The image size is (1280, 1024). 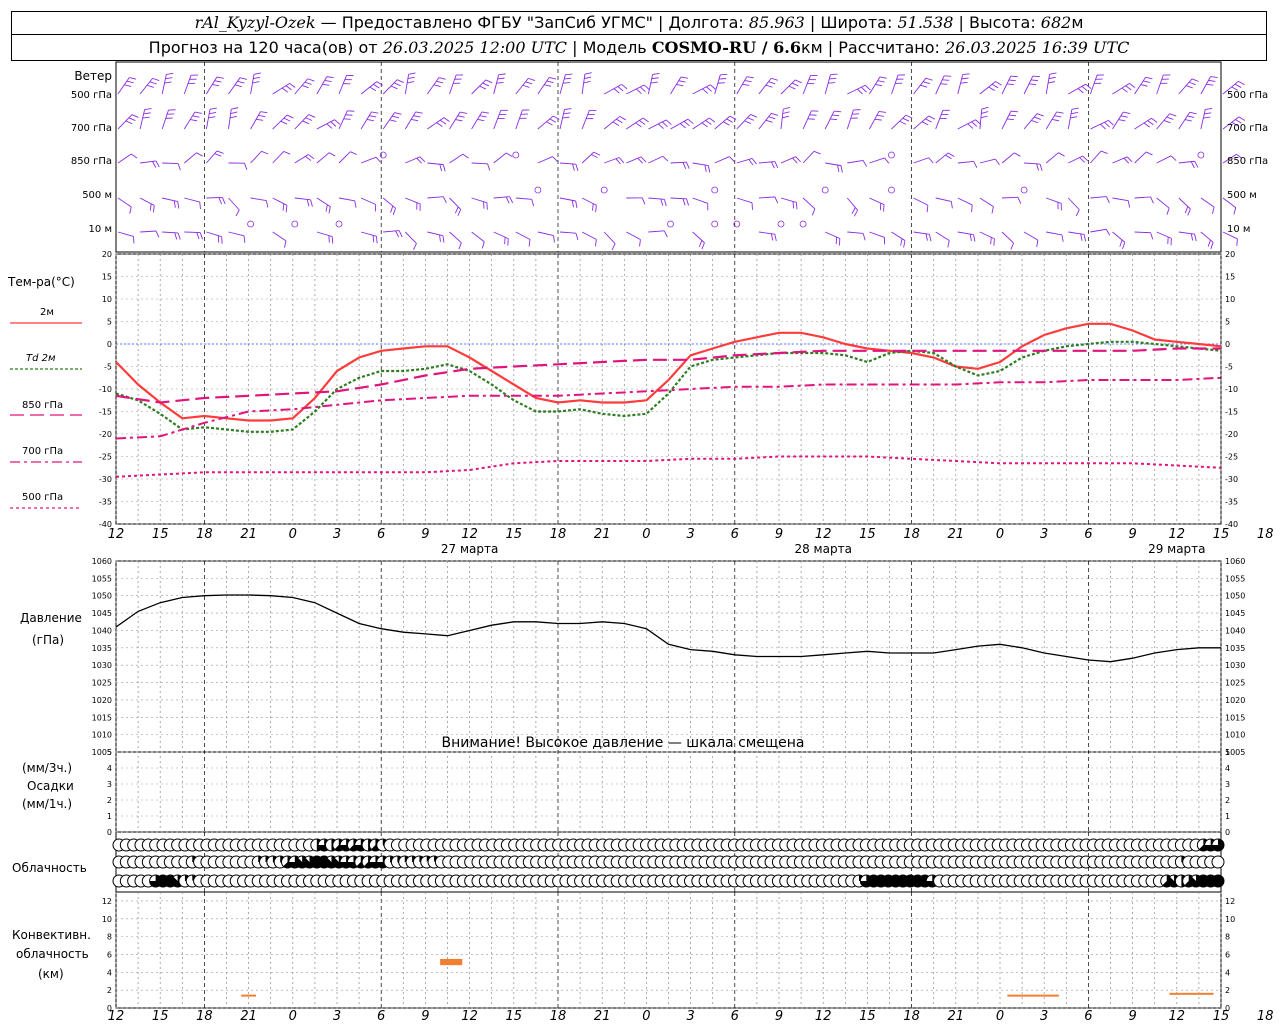 I want to click on pressure-ytick-right: 1015, so click(x=1235, y=717).